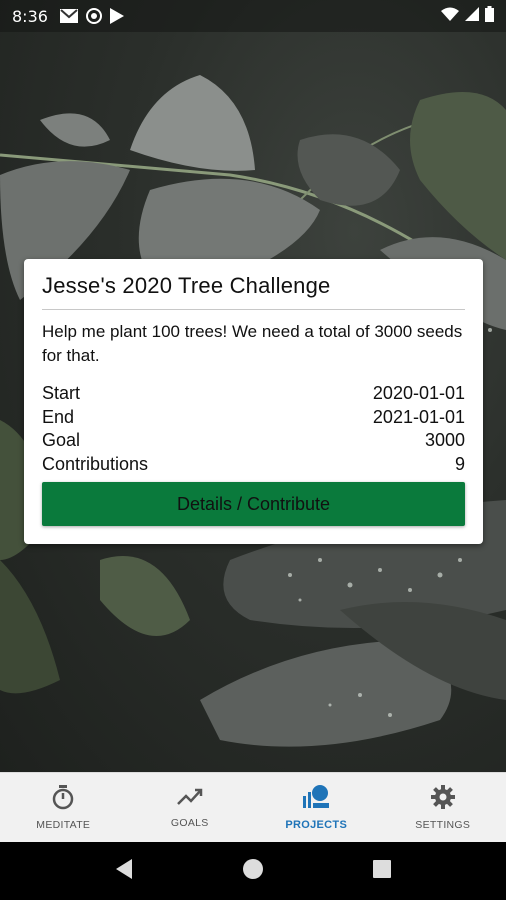 This screenshot has width=506, height=900. I want to click on status-bar: 8:36, so click(253, 16).